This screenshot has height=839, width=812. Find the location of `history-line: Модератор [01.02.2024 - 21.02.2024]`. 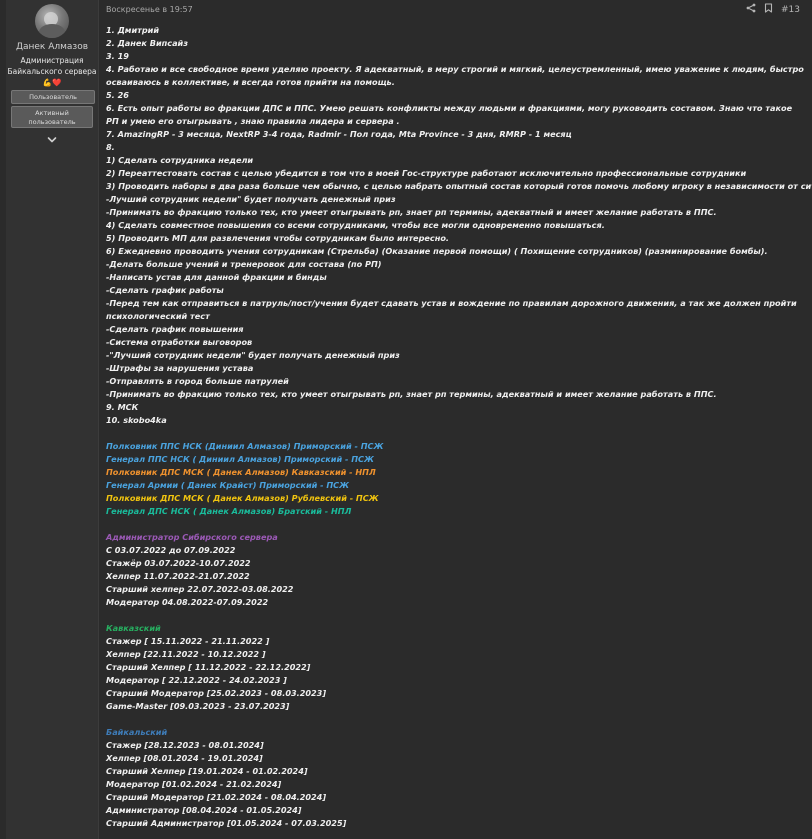

history-line: Модератор [01.02.2024 - 21.02.2024] is located at coordinates (194, 784).